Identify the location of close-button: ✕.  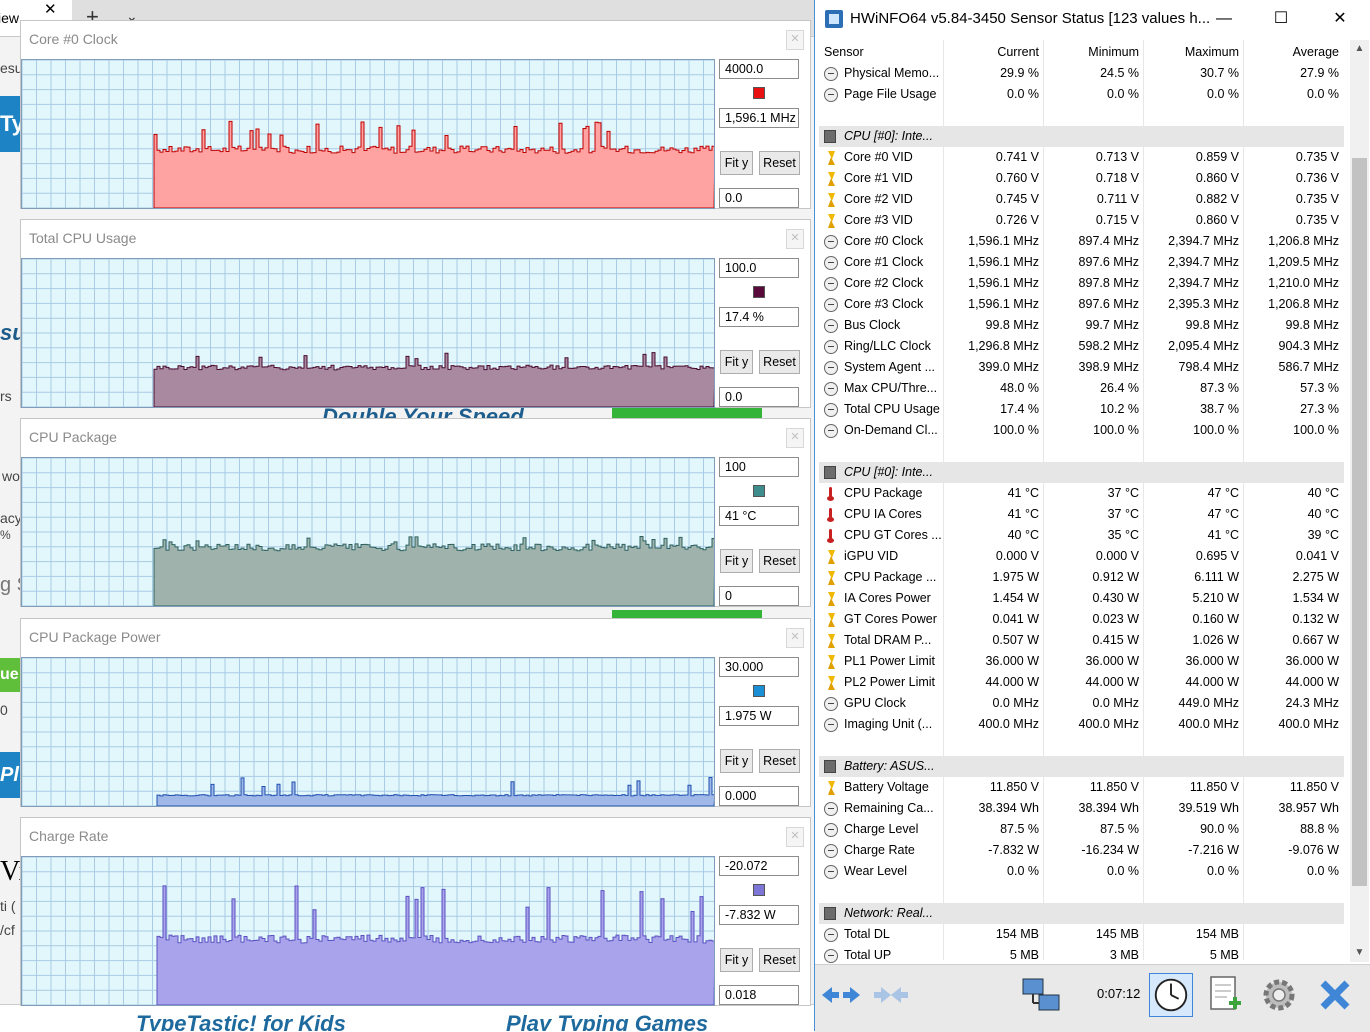
(1340, 19).